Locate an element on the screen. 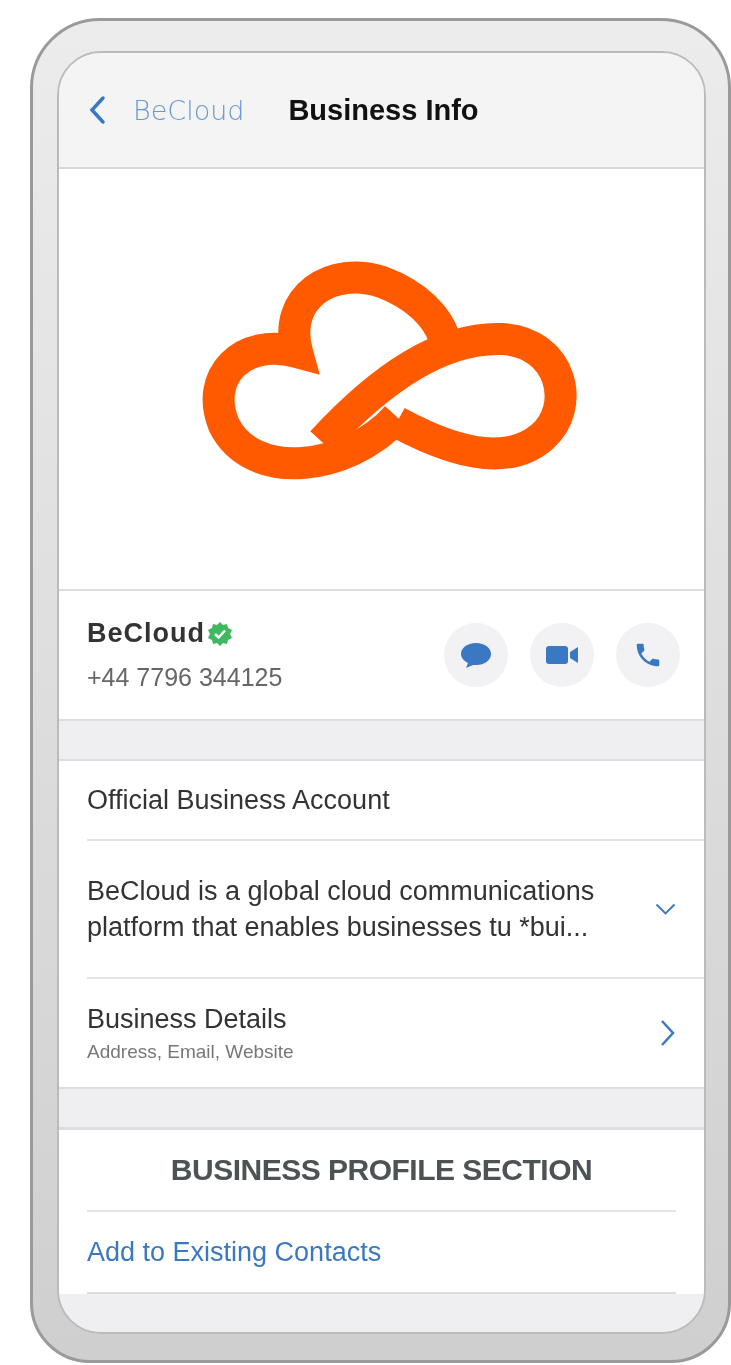  business-details-row: Business Details Address, Email, Website is located at coordinates (395, 1033).